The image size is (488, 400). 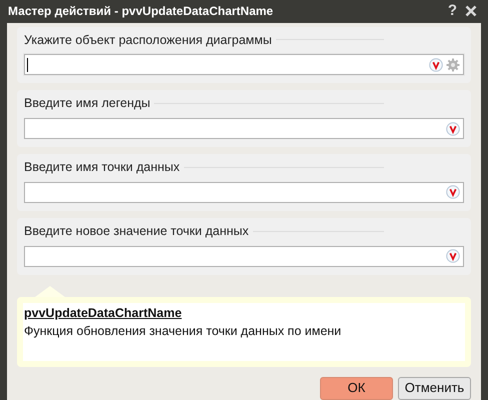 I want to click on field-label: Укажите объект расположения диаграммы, so click(x=148, y=40).